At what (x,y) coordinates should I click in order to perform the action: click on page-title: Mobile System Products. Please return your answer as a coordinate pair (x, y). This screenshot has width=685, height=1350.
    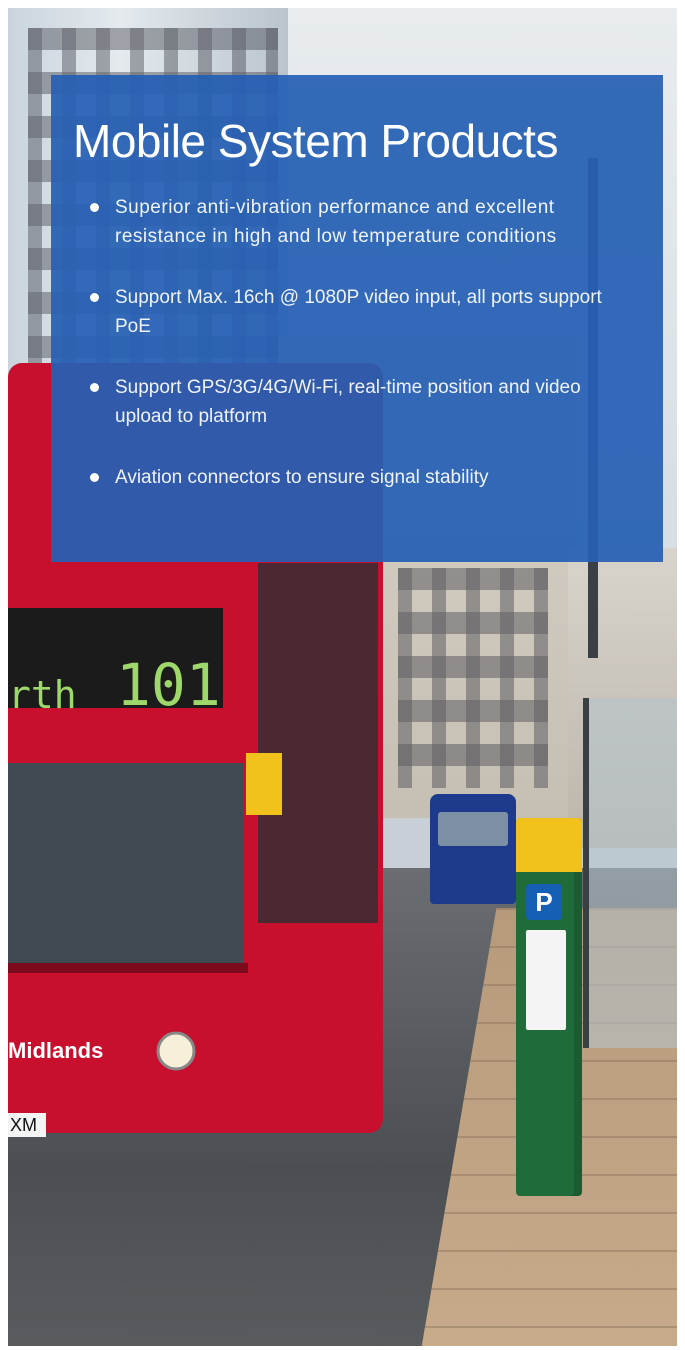
    Looking at the image, I should click on (315, 141).